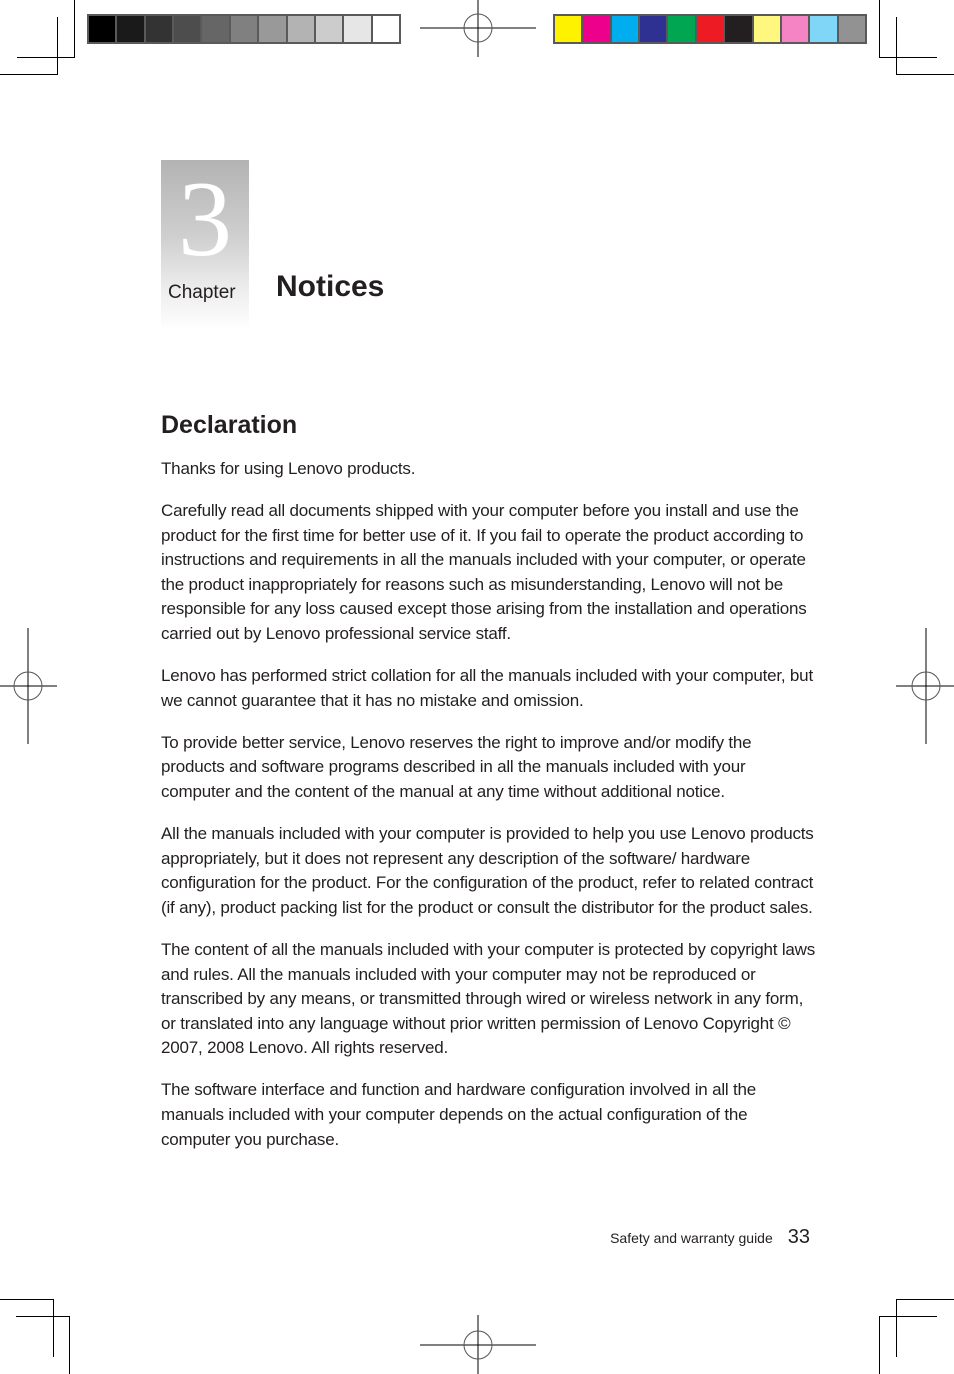 The height and width of the screenshot is (1374, 954). I want to click on page-footer: Safety and warranty guide 33, so click(710, 1237).